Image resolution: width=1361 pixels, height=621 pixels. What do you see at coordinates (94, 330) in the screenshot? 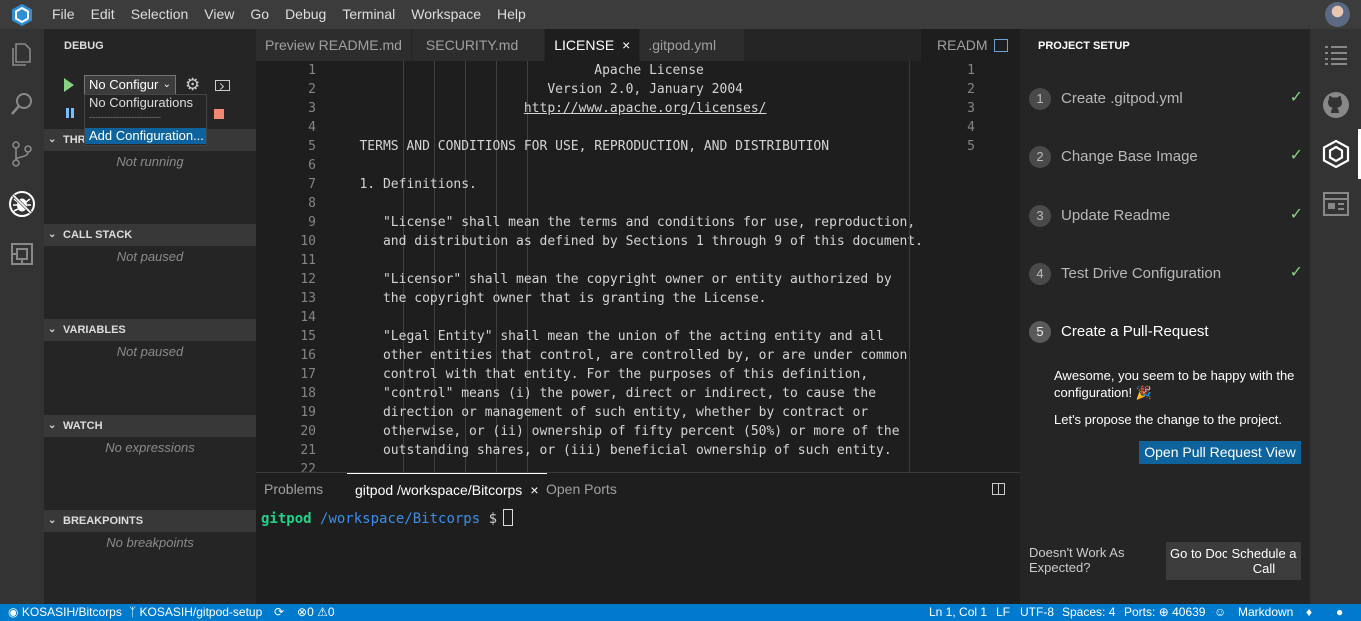
I see `section-title-variables: VARIABLES` at bounding box center [94, 330].